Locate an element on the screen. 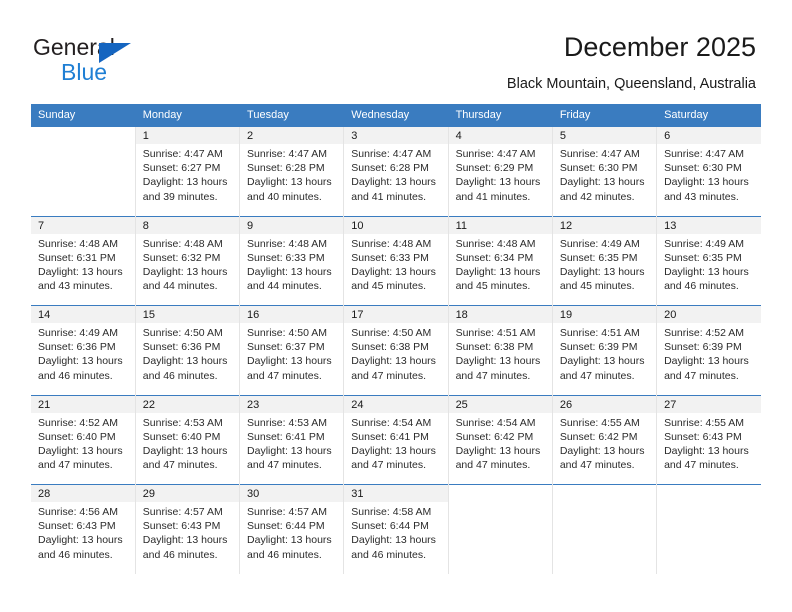 The width and height of the screenshot is (792, 612). day-detail-line: Sunset: 6:36 PM is located at coordinates (181, 347).